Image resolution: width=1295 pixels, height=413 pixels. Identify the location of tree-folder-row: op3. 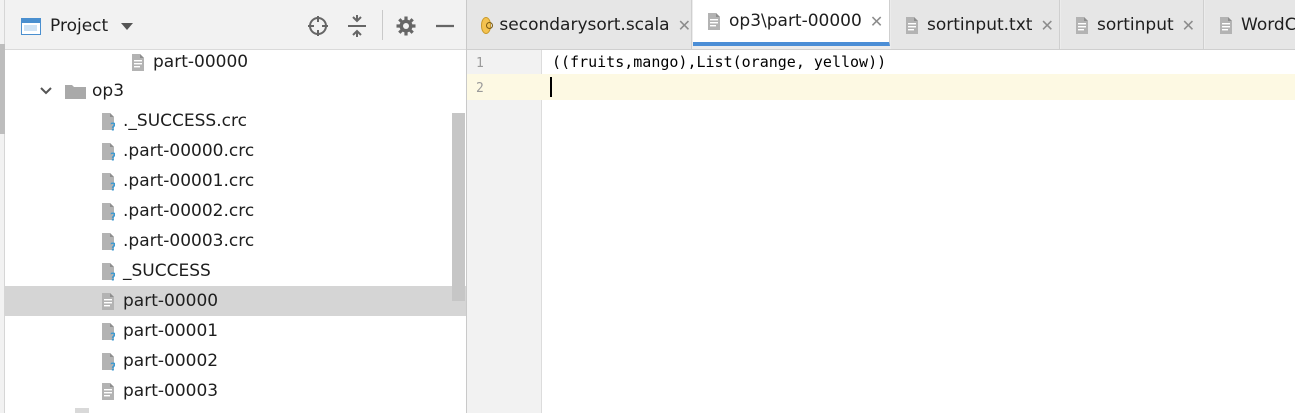
(235, 91).